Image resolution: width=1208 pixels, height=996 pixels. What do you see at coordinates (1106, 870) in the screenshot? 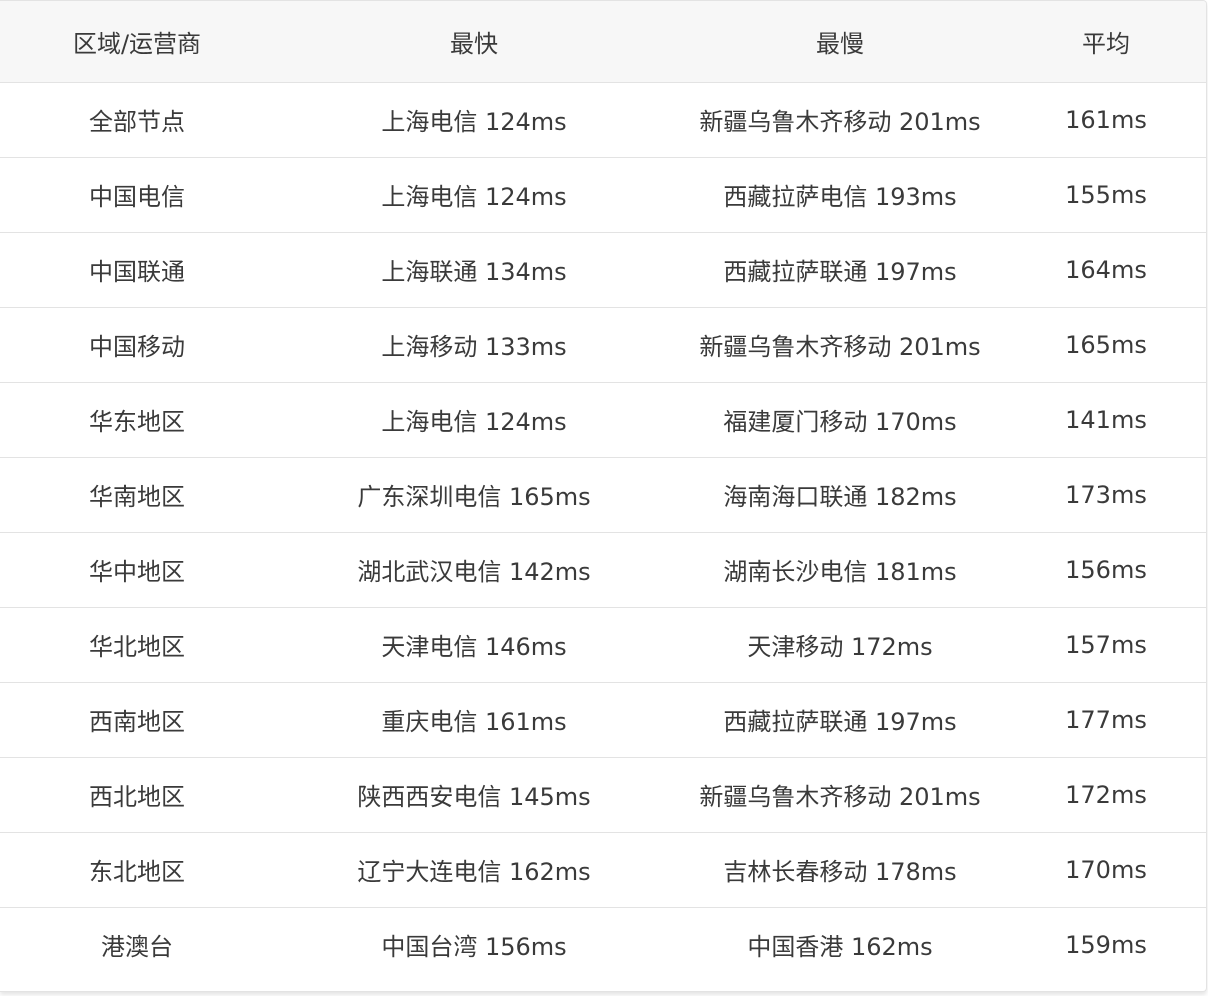
I see `average-cell: 170ms` at bounding box center [1106, 870].